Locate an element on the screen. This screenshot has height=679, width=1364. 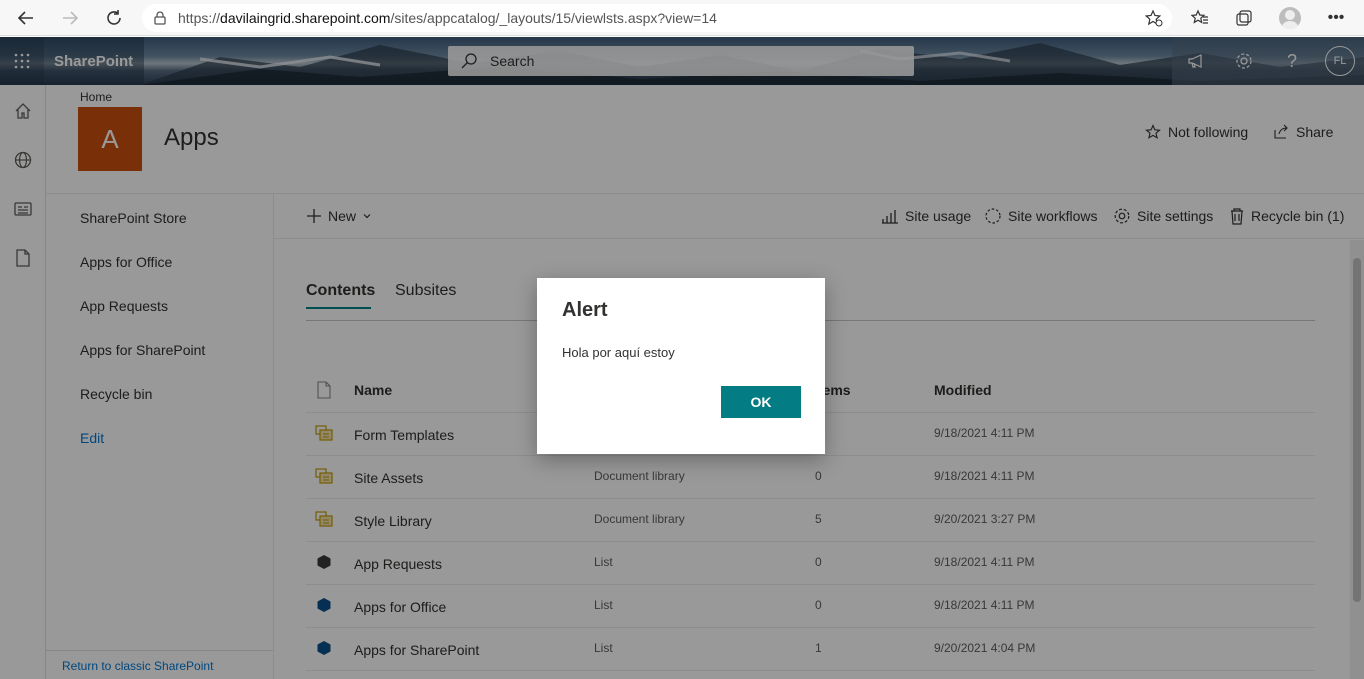
alert-dialog: Alert Hola por aquí estoy OK is located at coordinates (681, 366).